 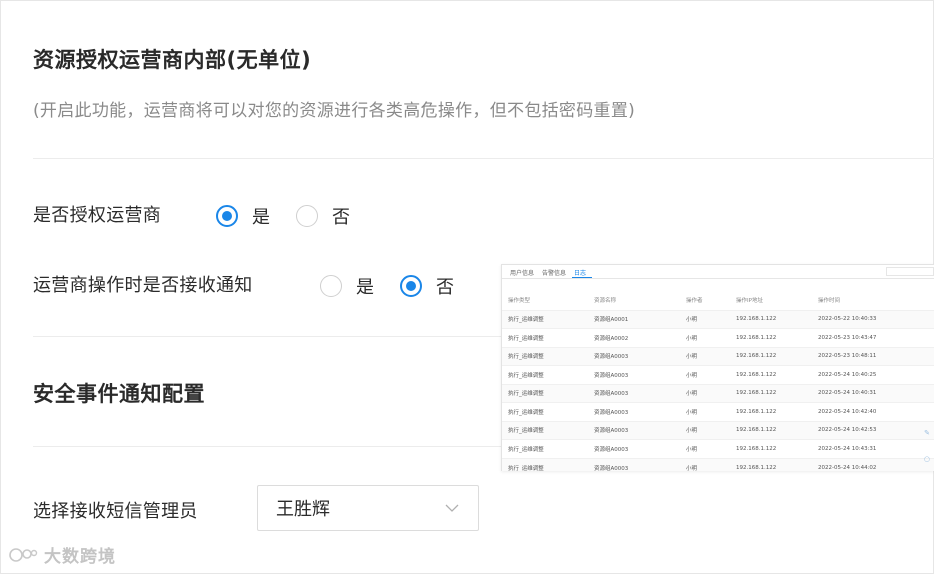 I want to click on watermark: 大数跨境, so click(x=62, y=554).